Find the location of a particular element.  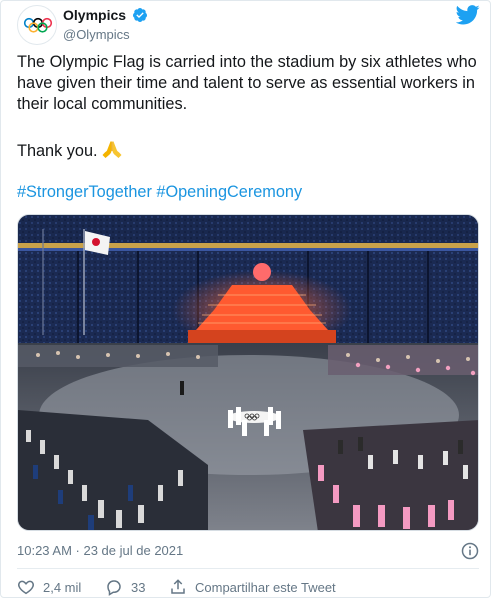

twitter-bird-icon is located at coordinates (468, 15).